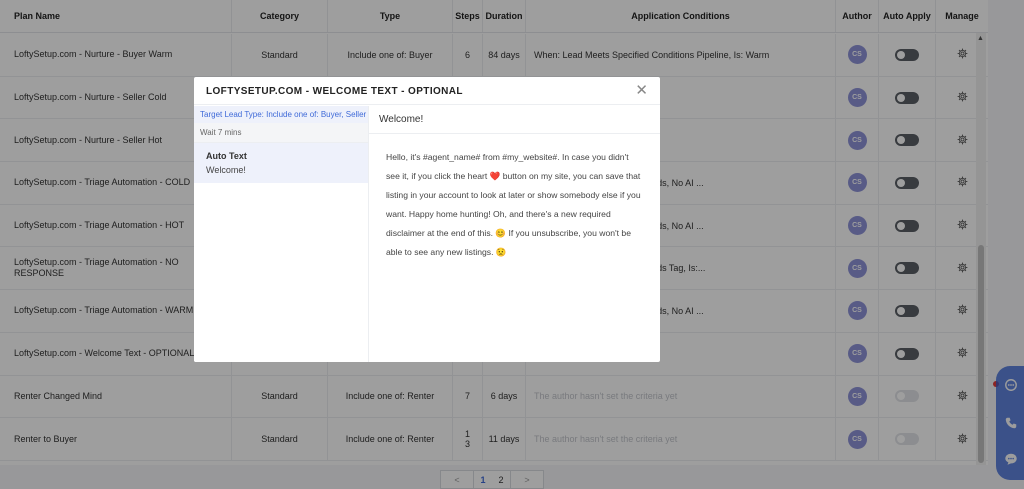  I want to click on modal-title: LOFTYSETUP.COM - WELCOME TEXT - OPTIONAL, so click(334, 91).